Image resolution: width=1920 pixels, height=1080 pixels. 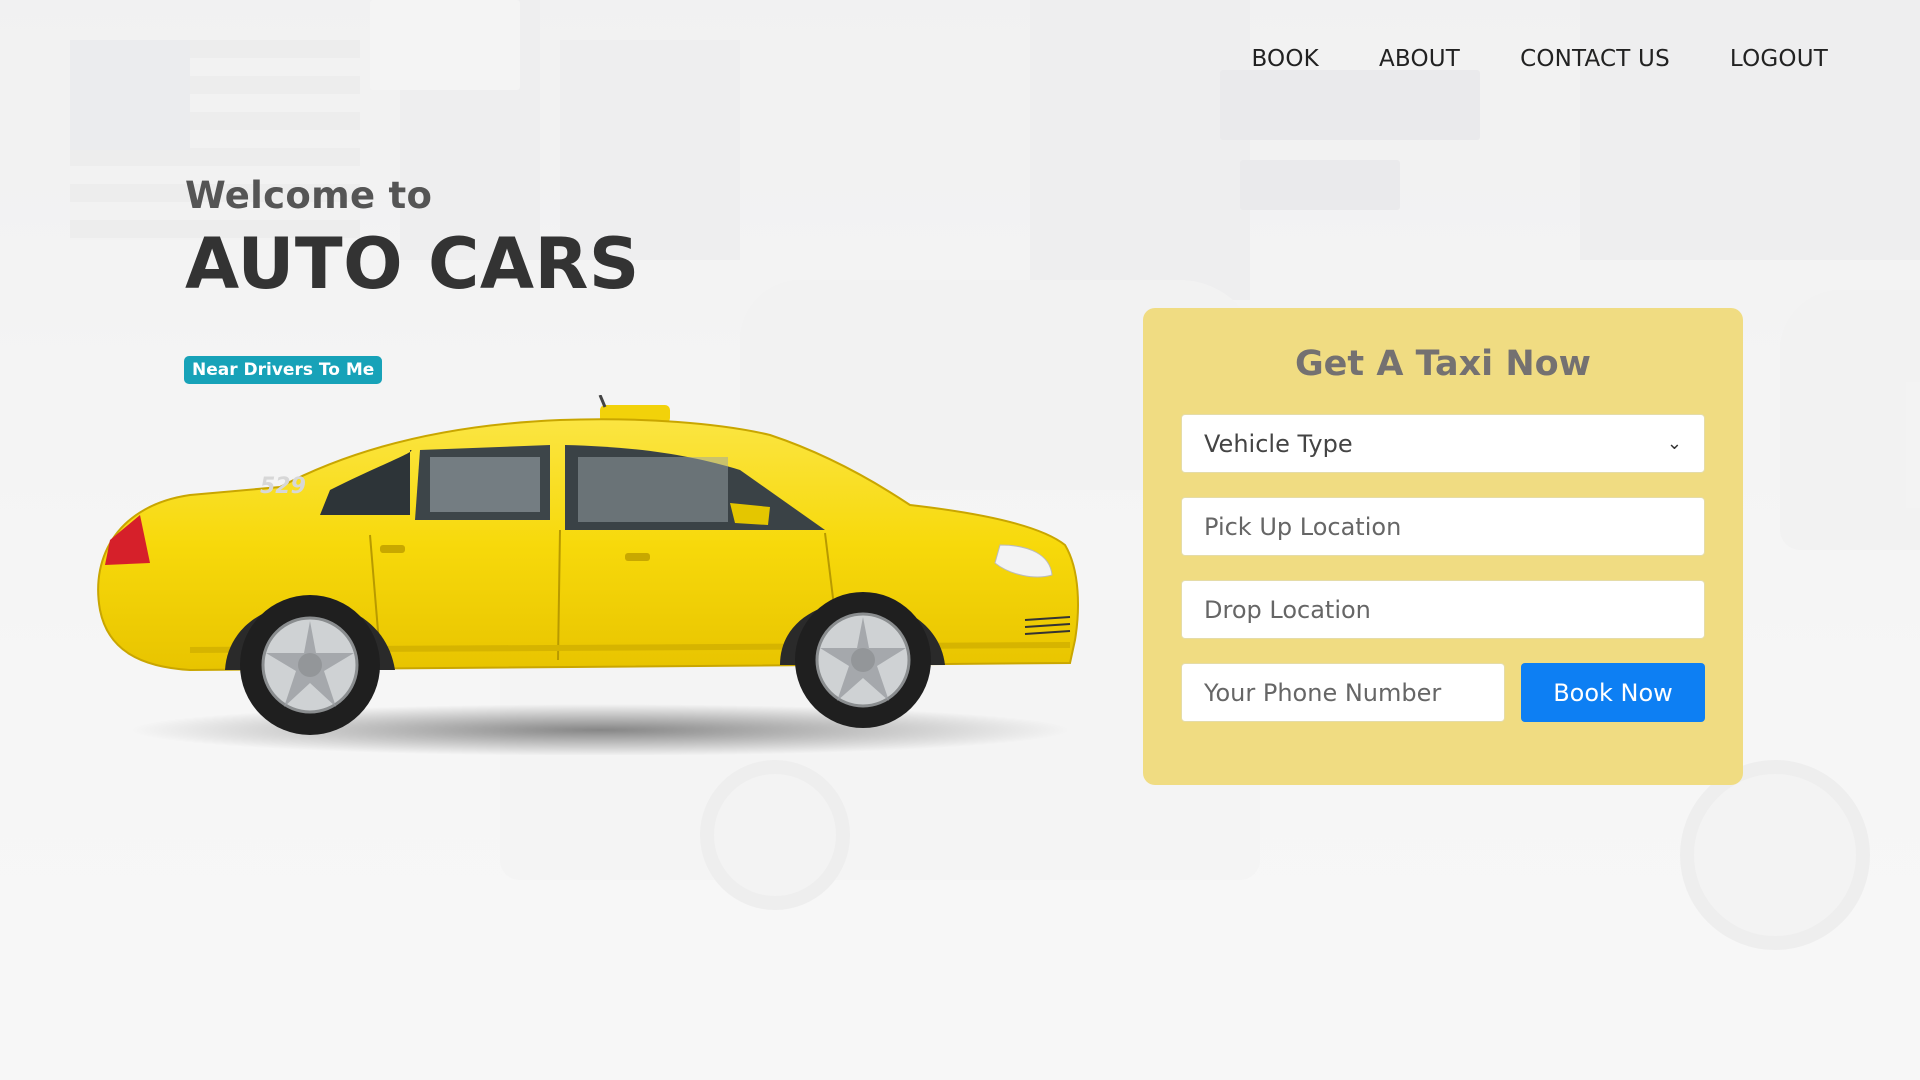 I want to click on near-drivers-badge: Near Drivers To Me, so click(x=283, y=370).